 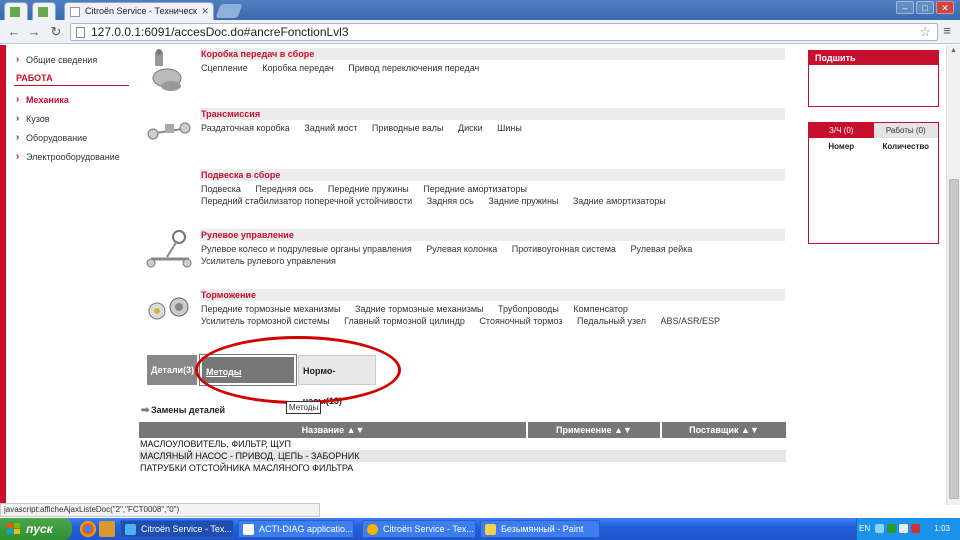 What do you see at coordinates (470, 128) in the screenshot?
I see `link-wheels: Диски` at bounding box center [470, 128].